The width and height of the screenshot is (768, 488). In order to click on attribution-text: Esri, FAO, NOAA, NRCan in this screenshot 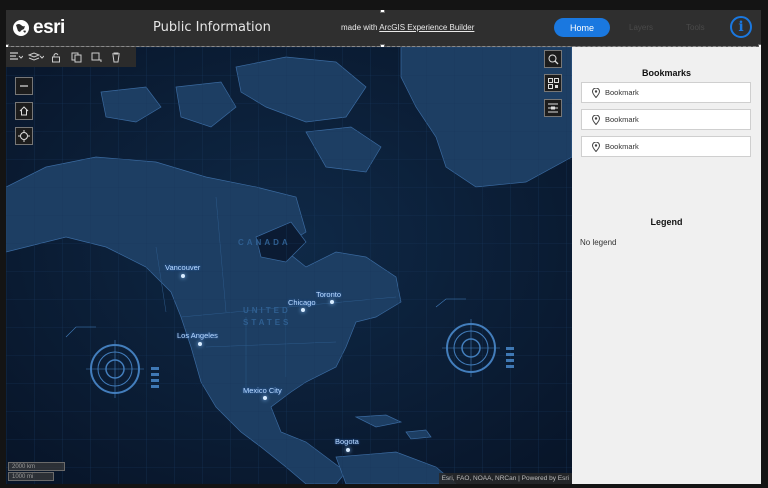, I will do `click(479, 478)`.